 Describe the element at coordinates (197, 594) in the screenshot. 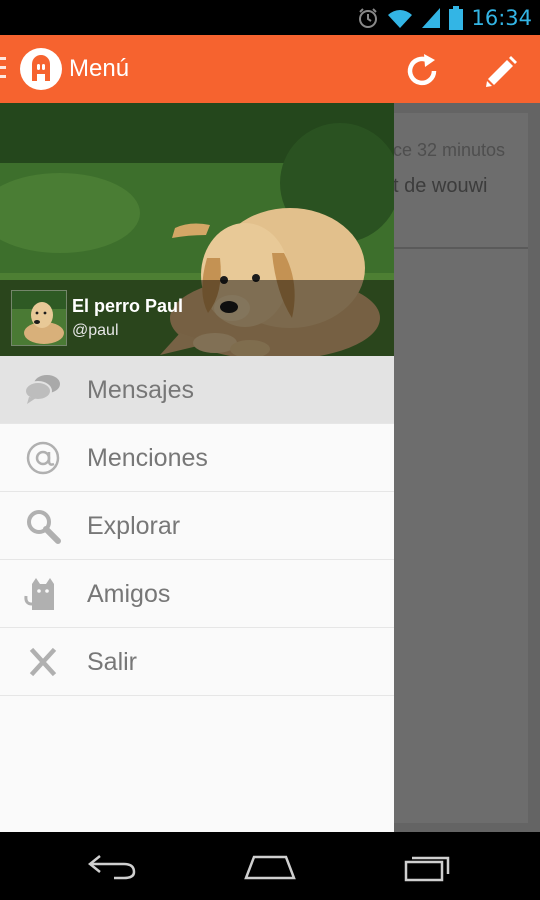

I see `menu-item-amigos: Amigos` at that location.